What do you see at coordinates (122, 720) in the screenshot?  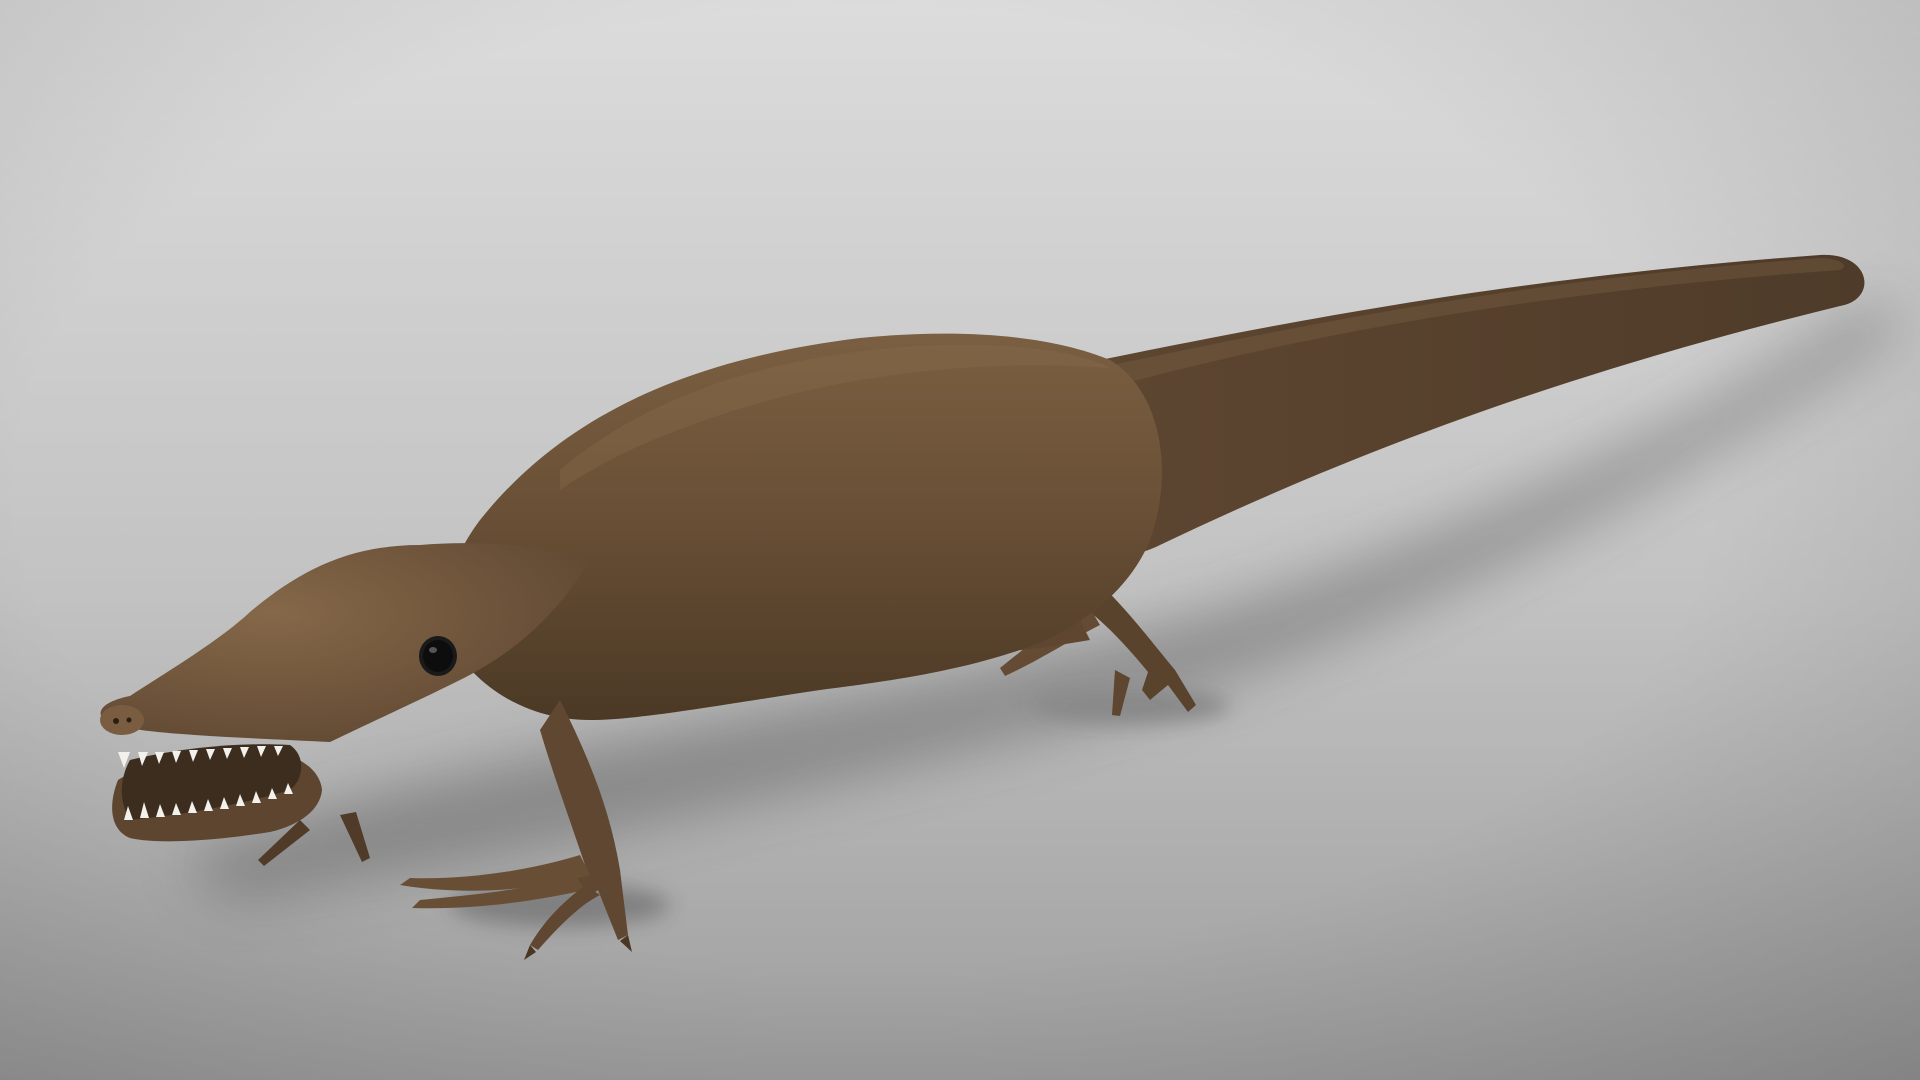 I see `snout` at bounding box center [122, 720].